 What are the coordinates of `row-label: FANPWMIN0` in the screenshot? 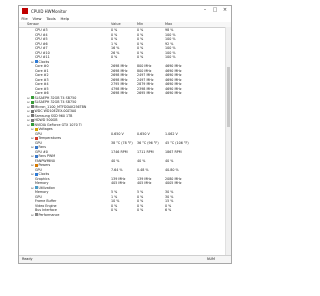 It's located at (45, 160).